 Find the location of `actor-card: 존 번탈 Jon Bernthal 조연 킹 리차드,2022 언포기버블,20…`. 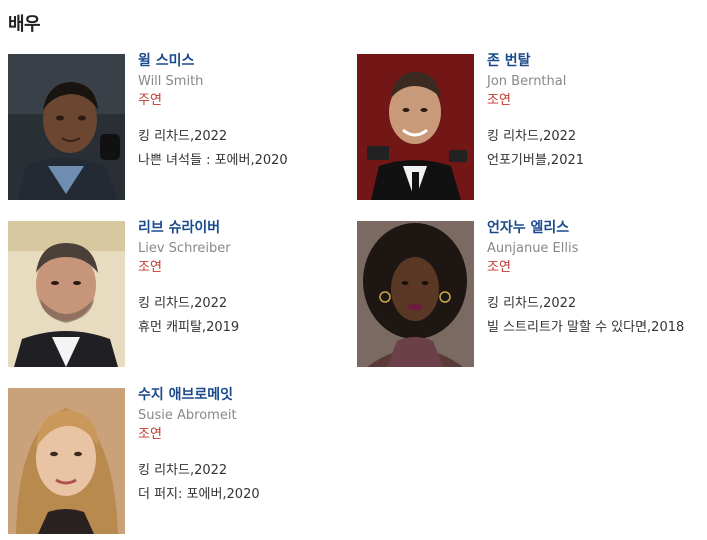

actor-card: 존 번탈 Jon Bernthal 조연 킹 리차드,2022 언포기버블,20… is located at coordinates (527, 128).